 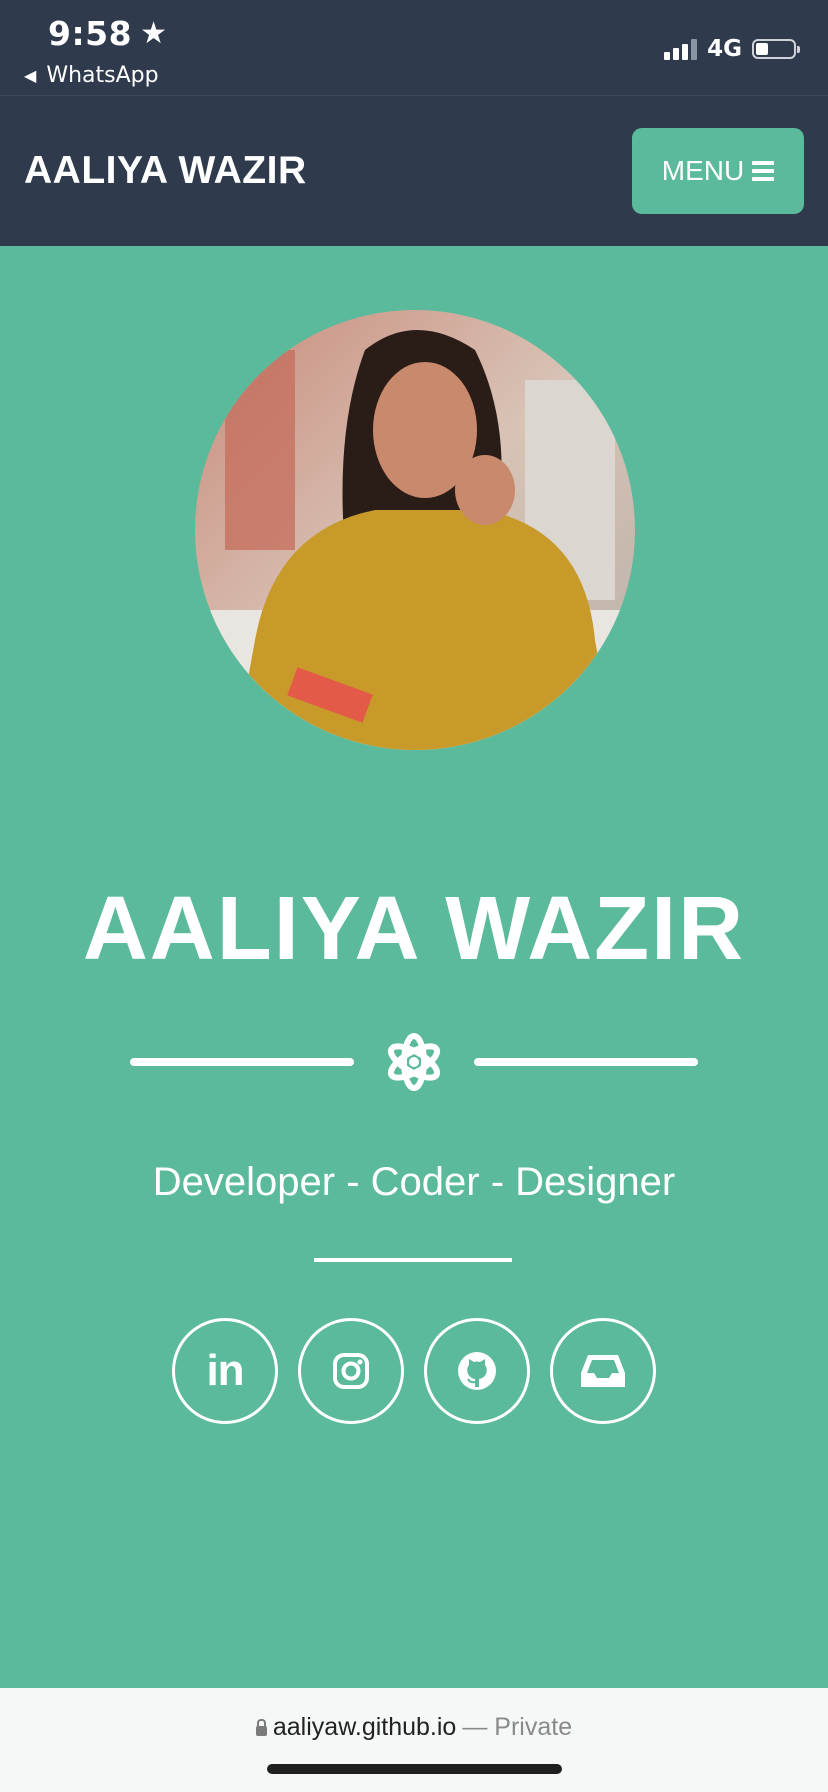 I want to click on social-links: in, so click(x=414, y=1371).